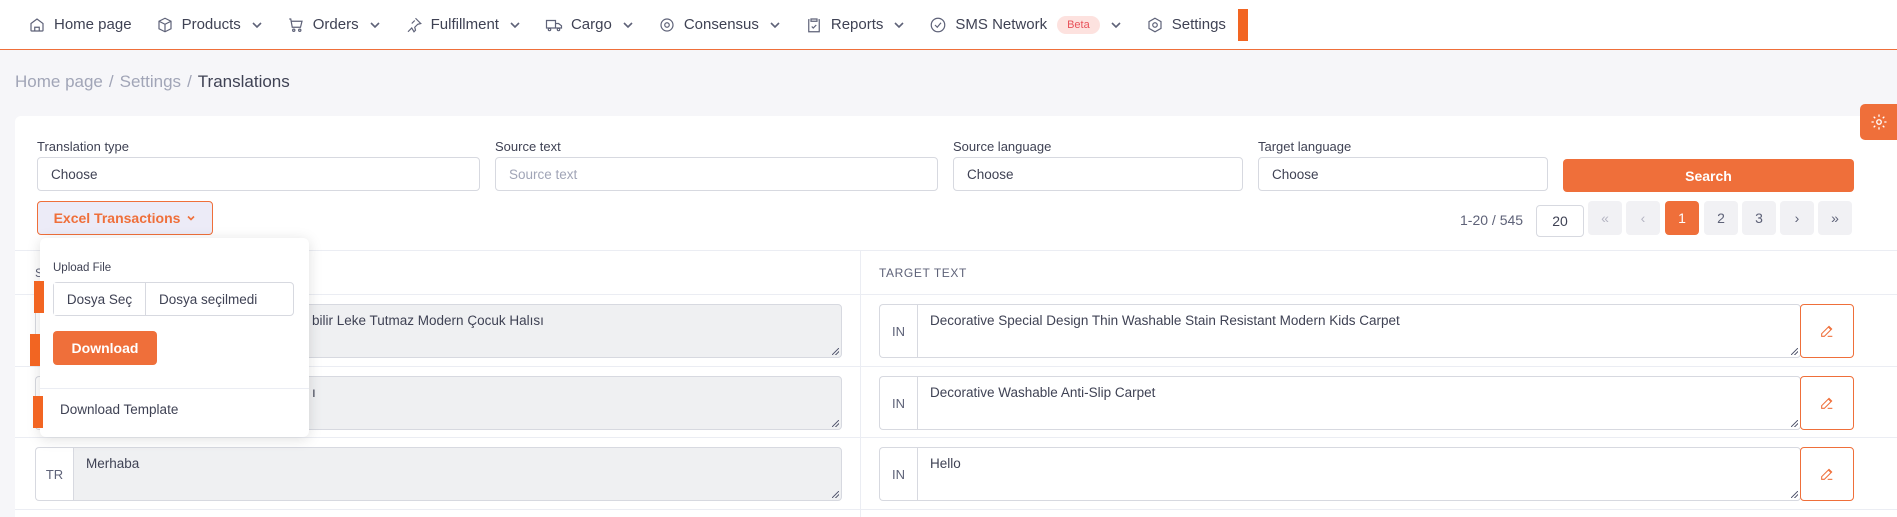  Describe the element at coordinates (1605, 218) in the screenshot. I see `first-page-button: «` at that location.